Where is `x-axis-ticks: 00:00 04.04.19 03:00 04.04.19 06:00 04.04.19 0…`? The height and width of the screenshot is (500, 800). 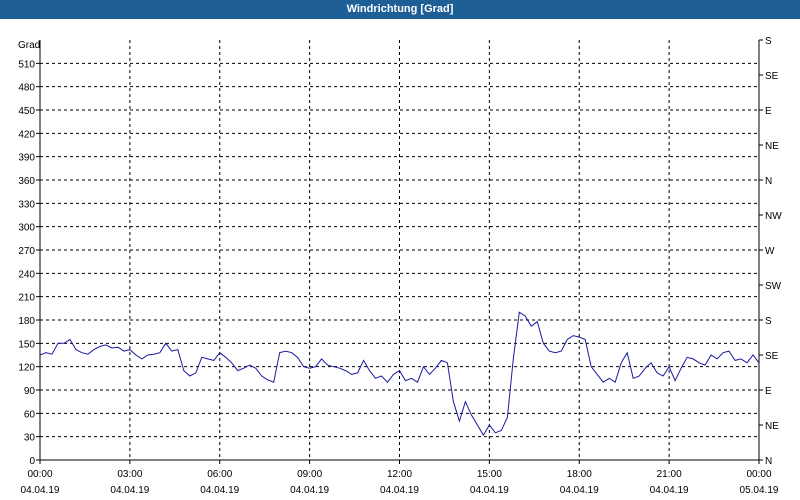 x-axis-ticks: 00:00 04.04.19 03:00 04.04.19 06:00 04.04.19 0… is located at coordinates (400, 478).